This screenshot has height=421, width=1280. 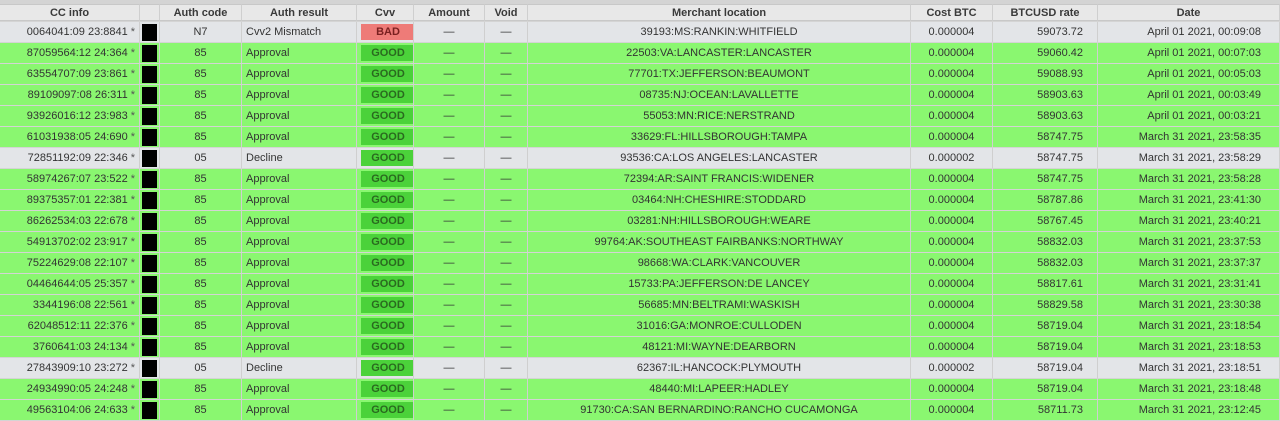 What do you see at coordinates (1189, 242) in the screenshot?
I see `date-cell: March 31 2021, 23:37:53` at bounding box center [1189, 242].